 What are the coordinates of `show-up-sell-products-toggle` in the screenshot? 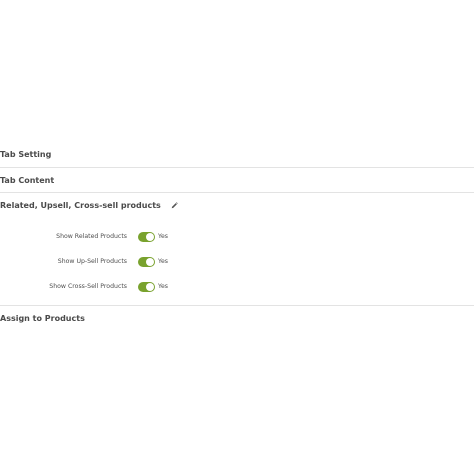 It's located at (146, 262).